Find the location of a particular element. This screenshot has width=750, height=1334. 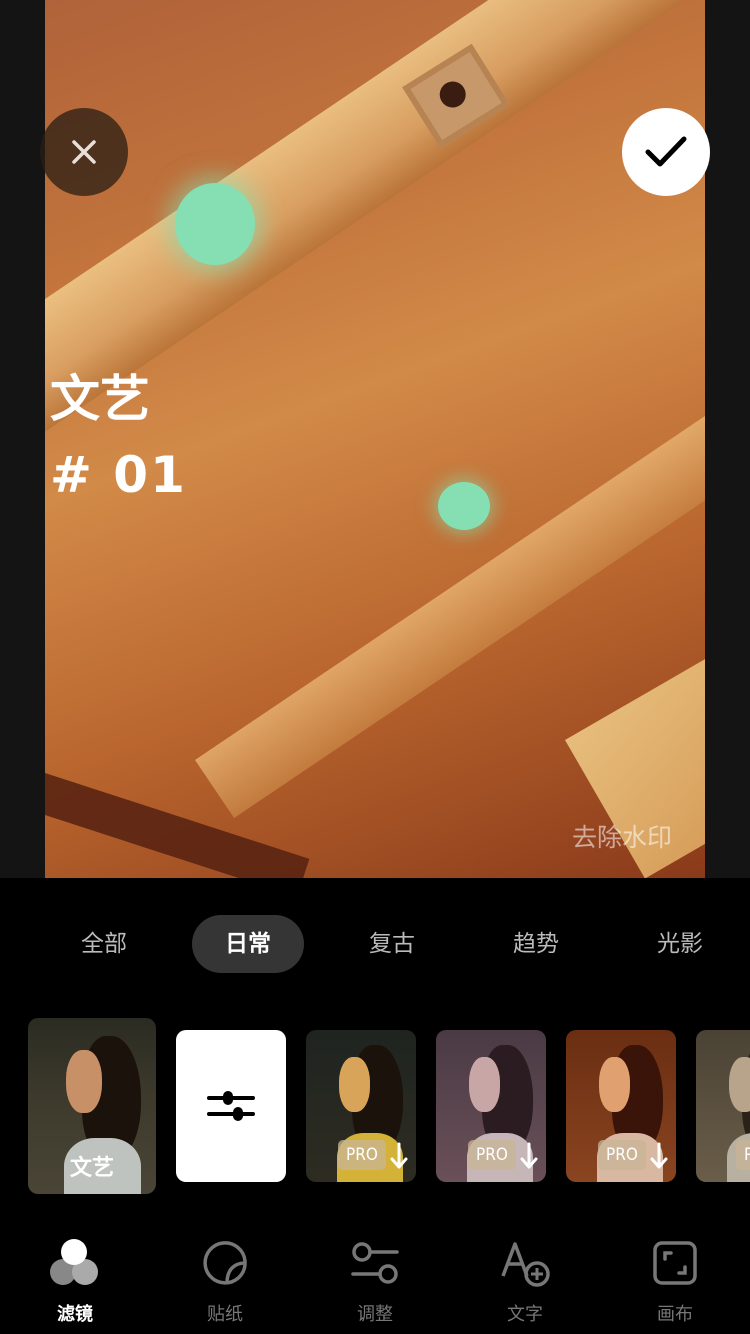

text-add-icon is located at coordinates (525, 1264).